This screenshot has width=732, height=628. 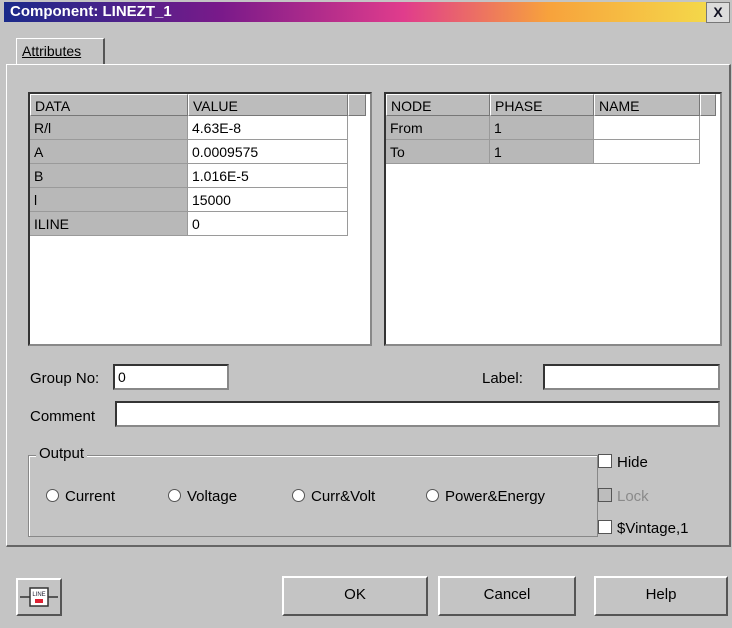 What do you see at coordinates (109, 128) in the screenshot?
I see `data-name-cell: R/l` at bounding box center [109, 128].